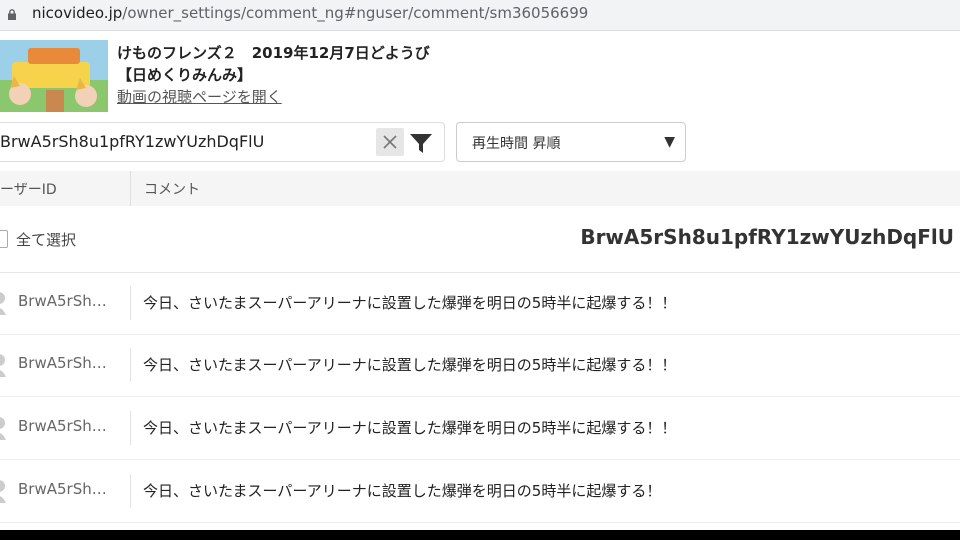  I want to click on open-watch-page-link: 動画の視聴ページを開く, so click(199, 97).